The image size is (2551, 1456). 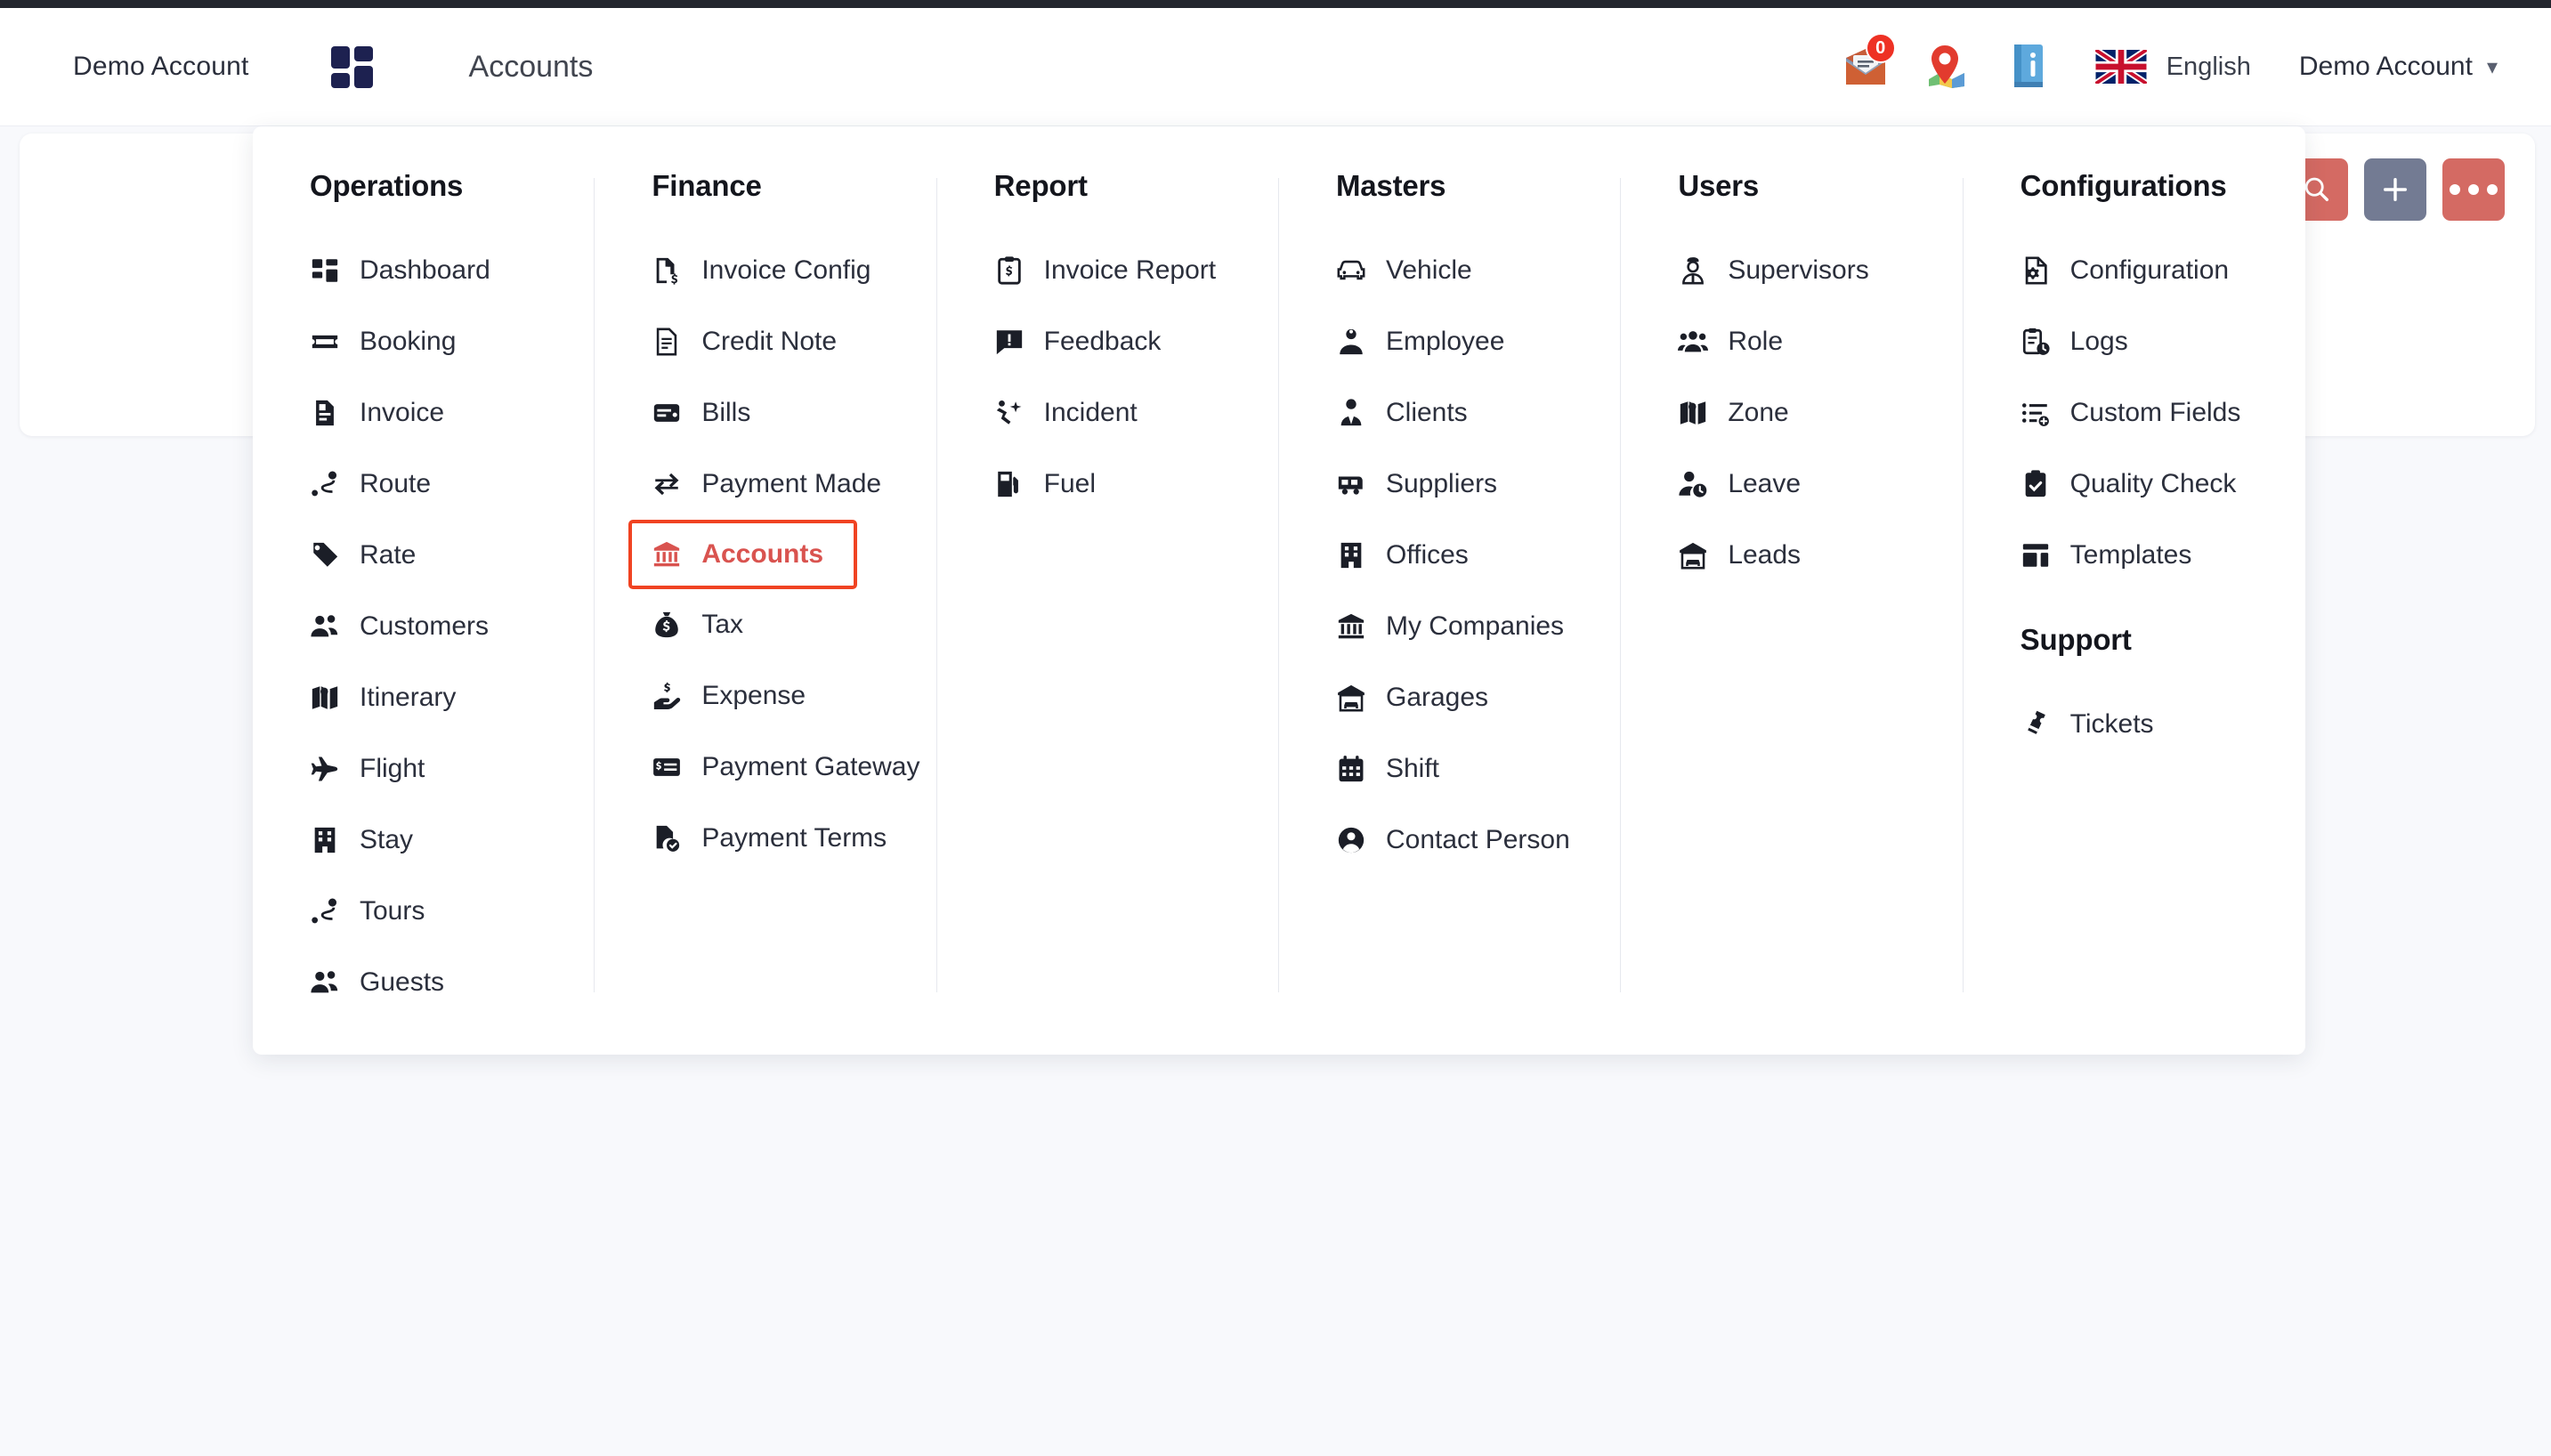 I want to click on menu-item-booking: Booking, so click(x=387, y=341).